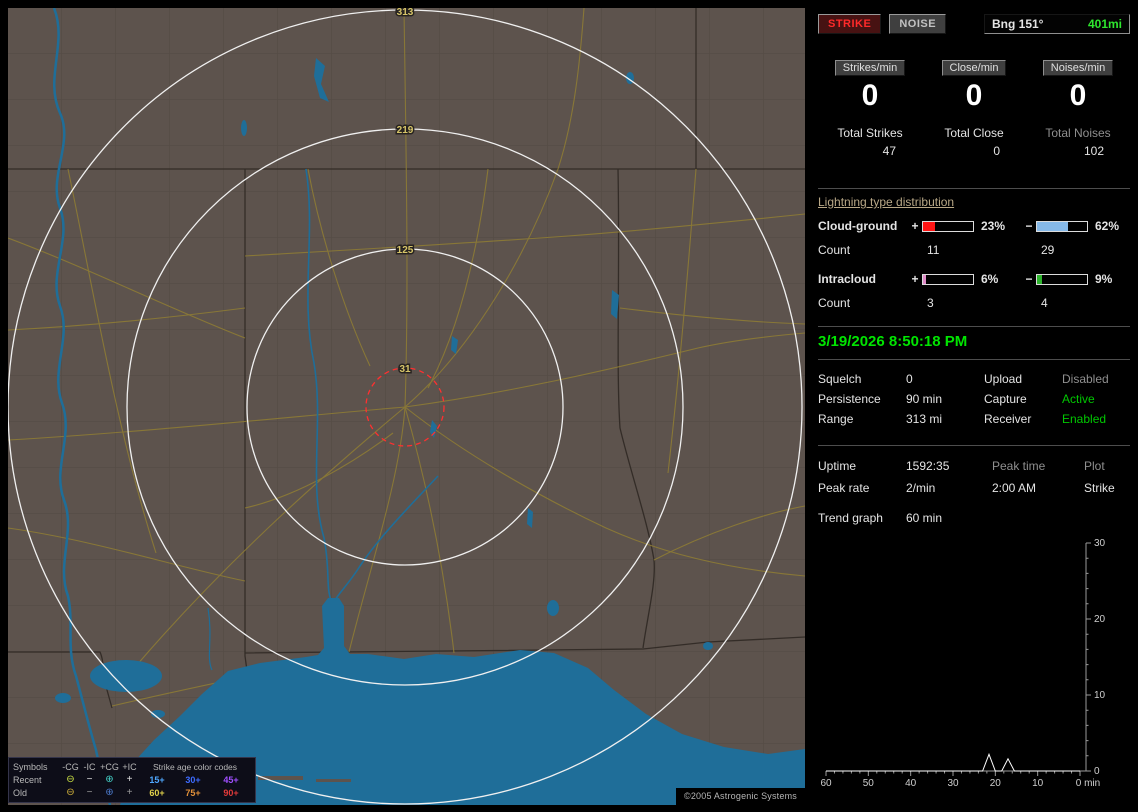 Image resolution: width=1138 pixels, height=812 pixels. I want to click on x-tick-20: 20, so click(996, 783).